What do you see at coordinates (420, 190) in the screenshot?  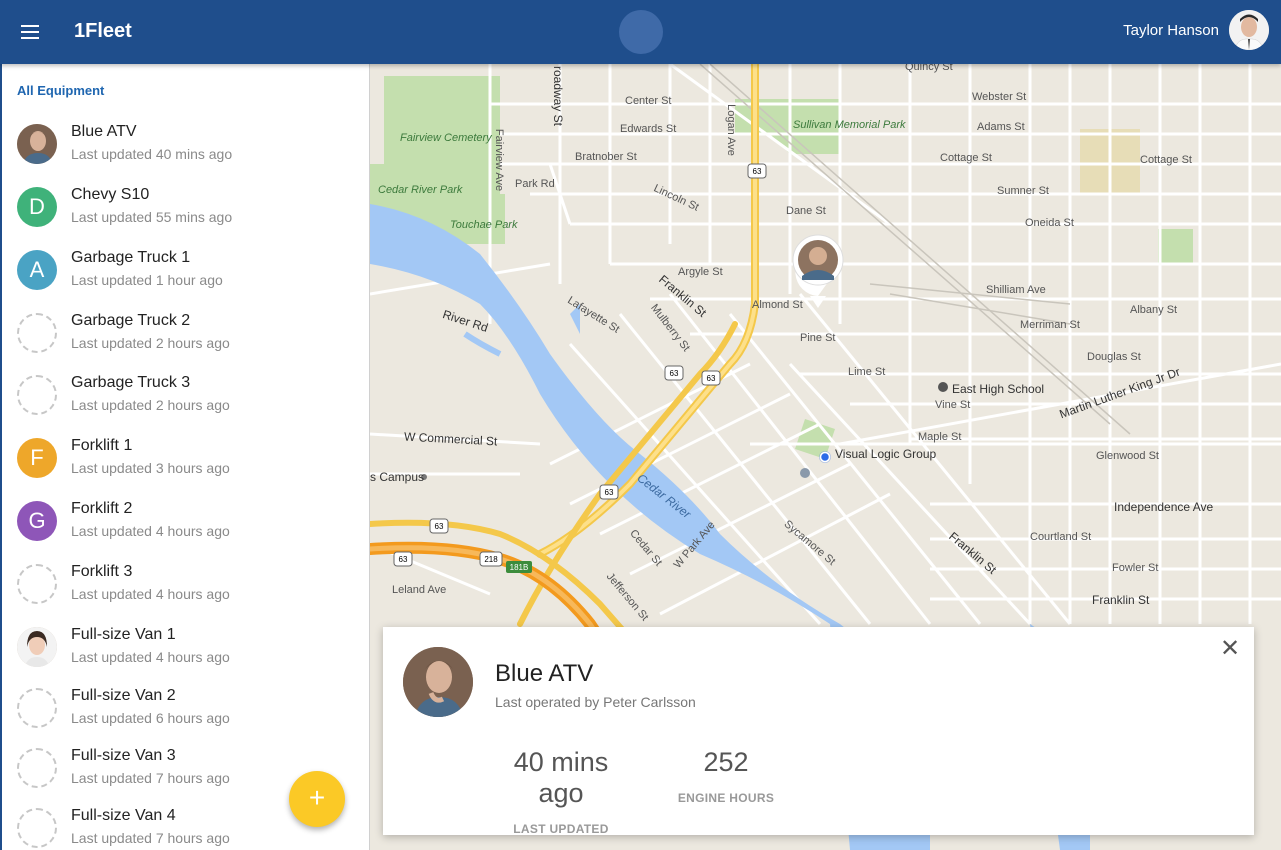 I see `map-label: Cedar River Park` at bounding box center [420, 190].